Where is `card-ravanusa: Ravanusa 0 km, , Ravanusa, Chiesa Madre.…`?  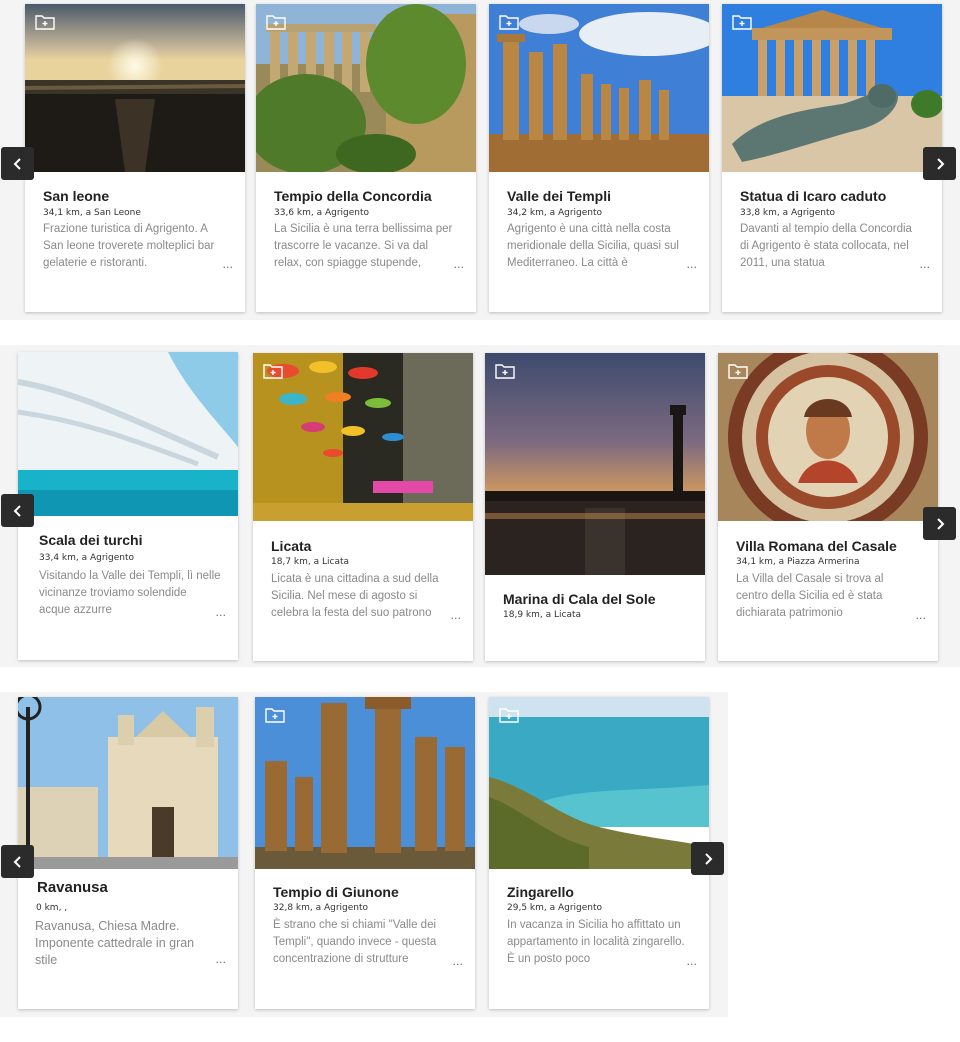 card-ravanusa: Ravanusa 0 km, , Ravanusa, Chiesa Madre.… is located at coordinates (128, 853).